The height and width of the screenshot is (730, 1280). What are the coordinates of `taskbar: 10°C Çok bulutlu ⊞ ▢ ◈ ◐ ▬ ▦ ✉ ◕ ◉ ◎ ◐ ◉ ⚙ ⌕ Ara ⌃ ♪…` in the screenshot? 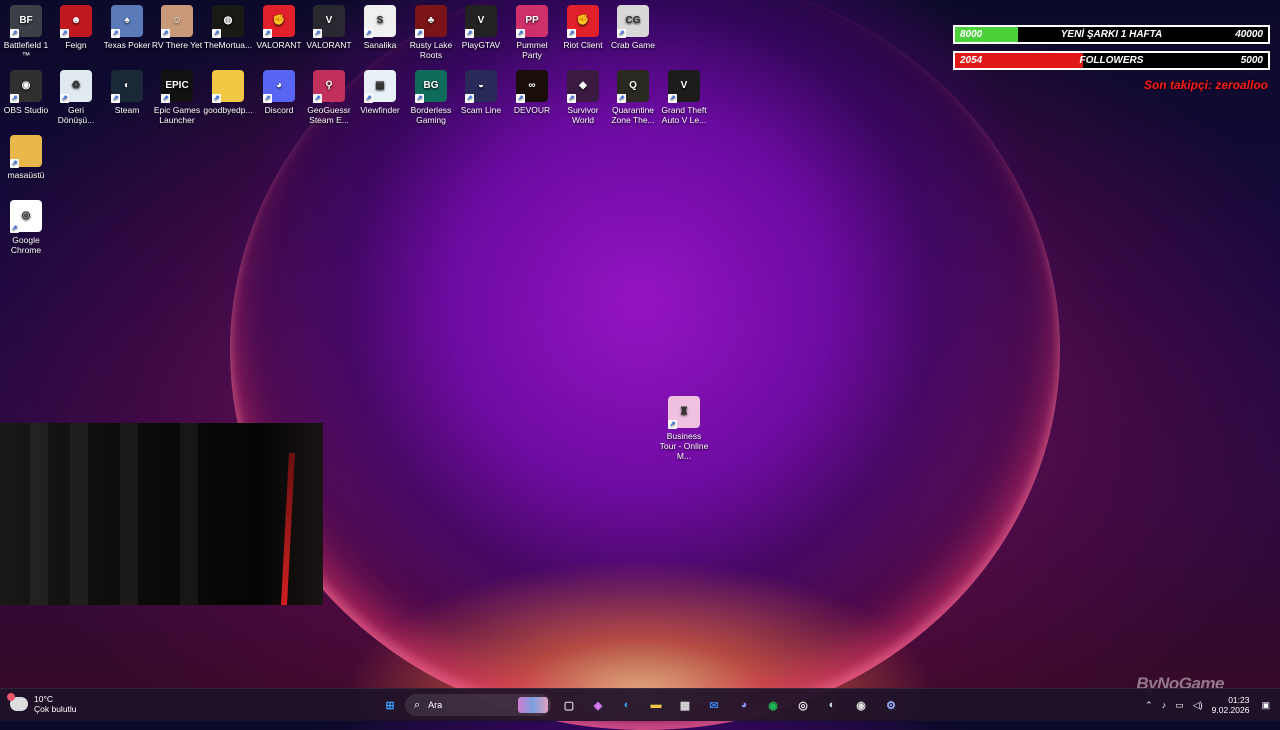 It's located at (640, 704).